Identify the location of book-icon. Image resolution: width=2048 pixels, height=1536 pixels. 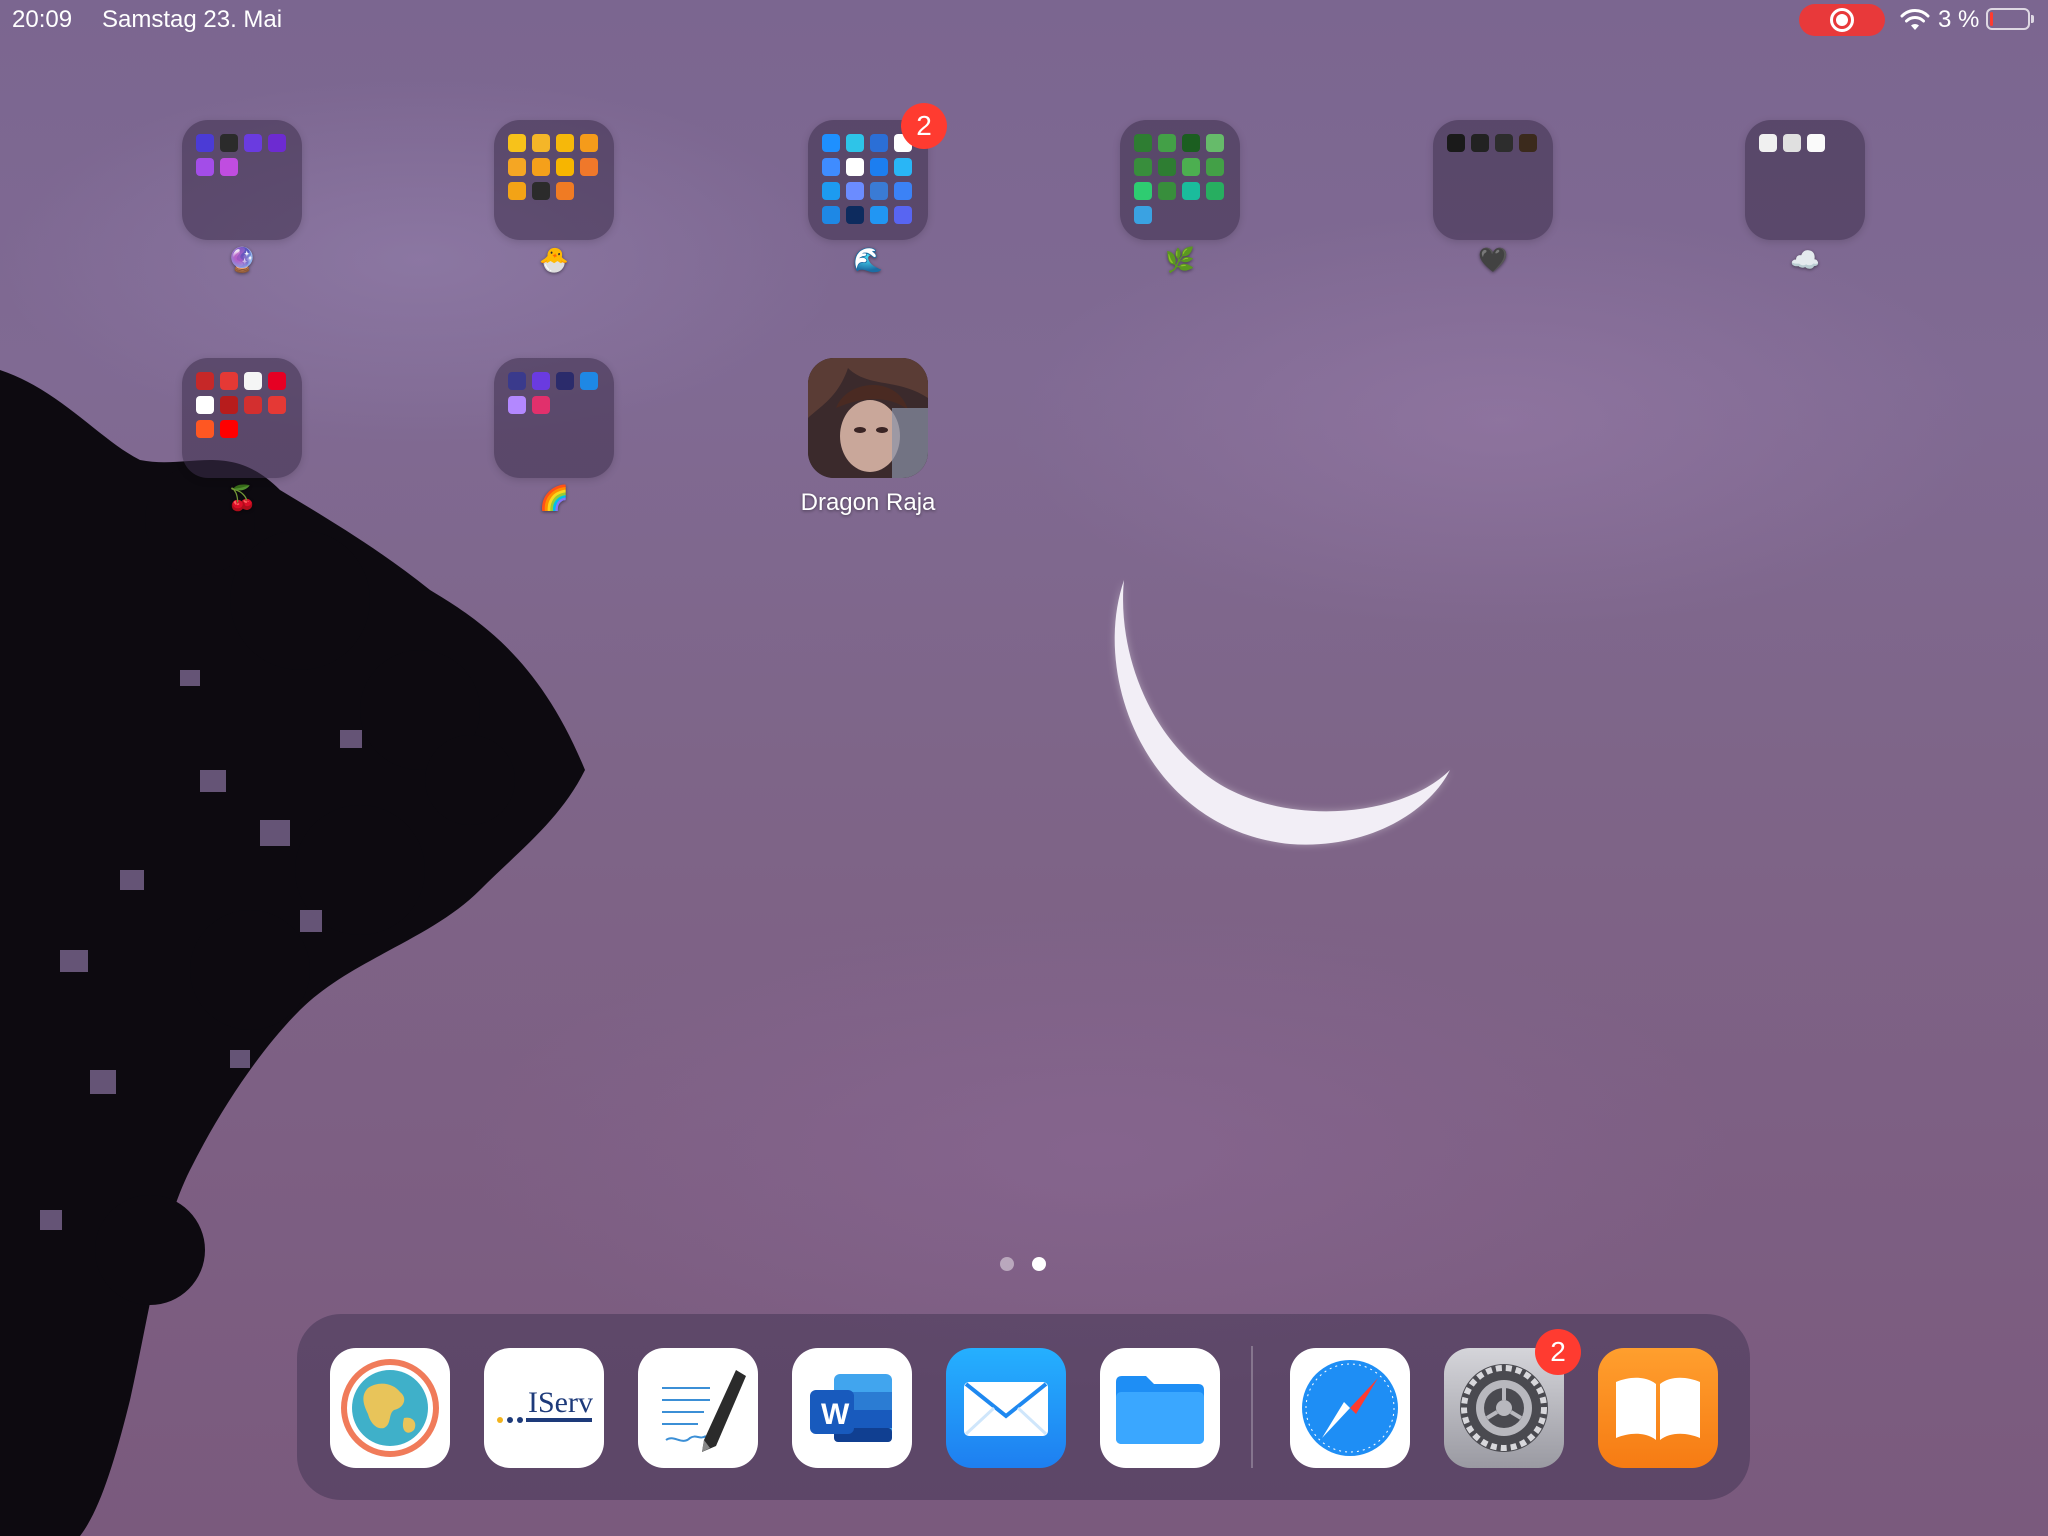
(1658, 1408).